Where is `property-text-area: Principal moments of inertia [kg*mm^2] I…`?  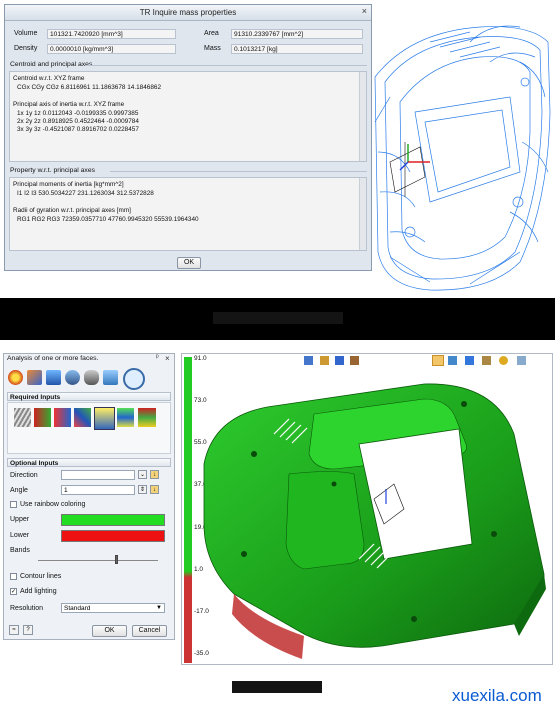
property-text-area: Principal moments of inertia [kg*mm^2] I… is located at coordinates (188, 214).